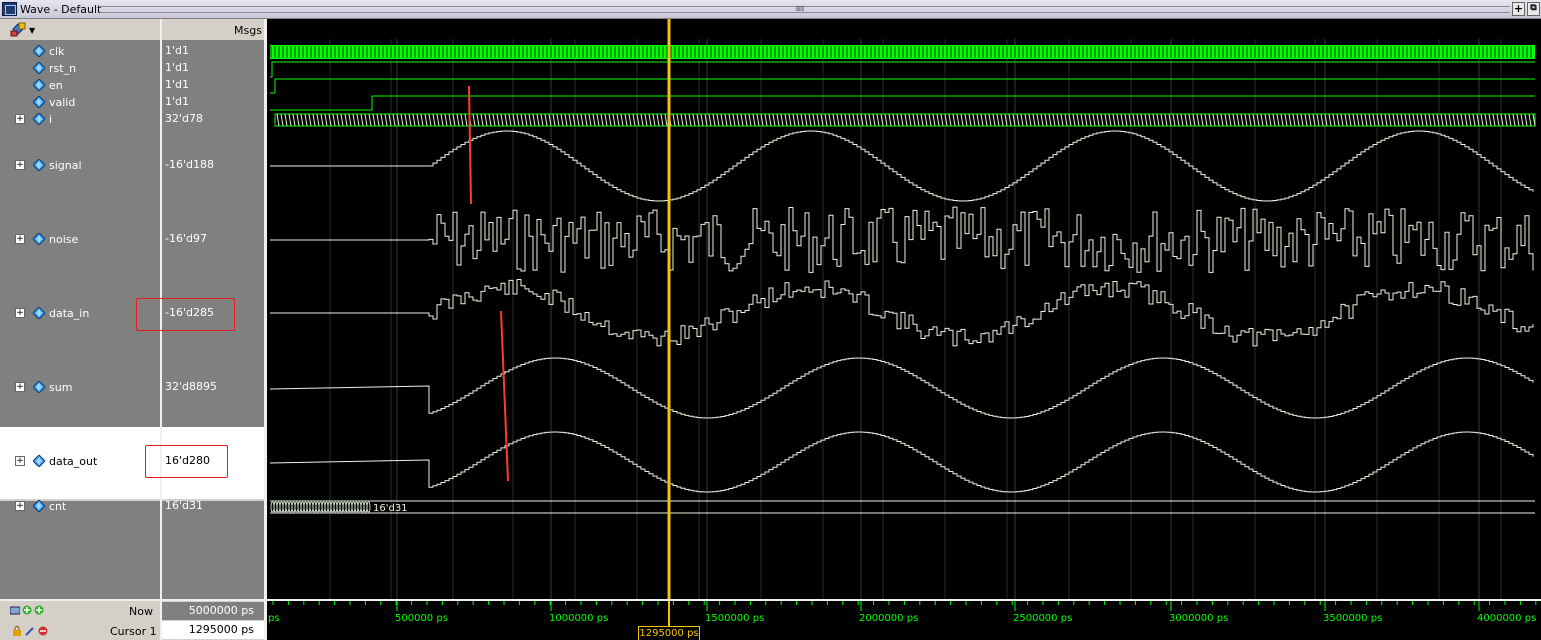  Describe the element at coordinates (80, 103) in the screenshot. I see `signal-row-valid: valid` at that location.